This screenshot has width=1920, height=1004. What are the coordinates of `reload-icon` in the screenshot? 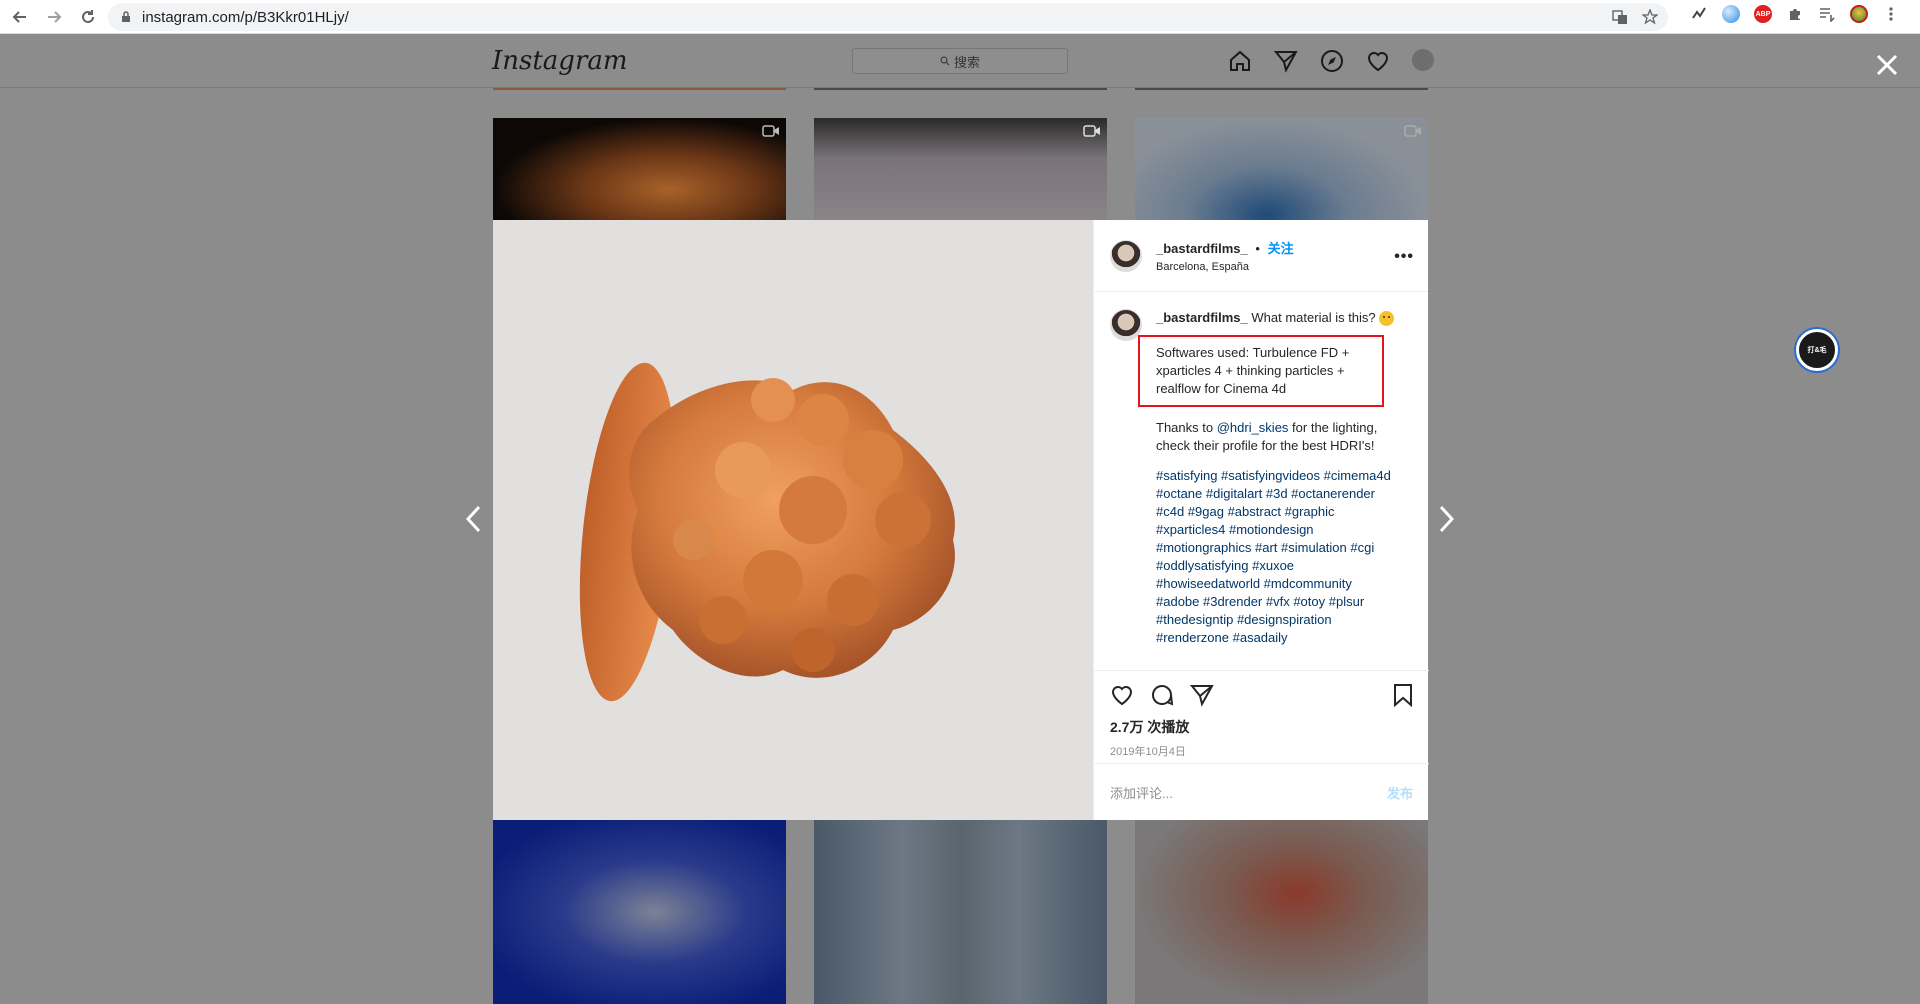 It's located at (88, 16).